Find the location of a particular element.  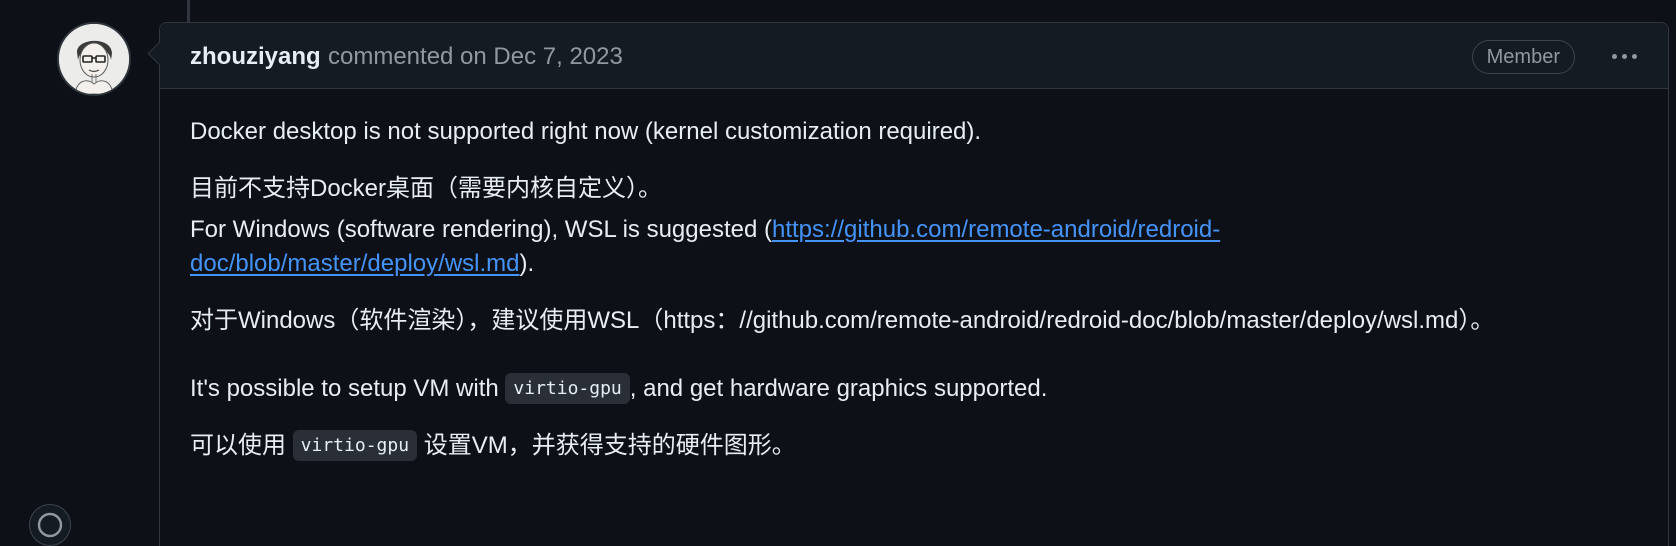

member-badge: Member is located at coordinates (1523, 57).